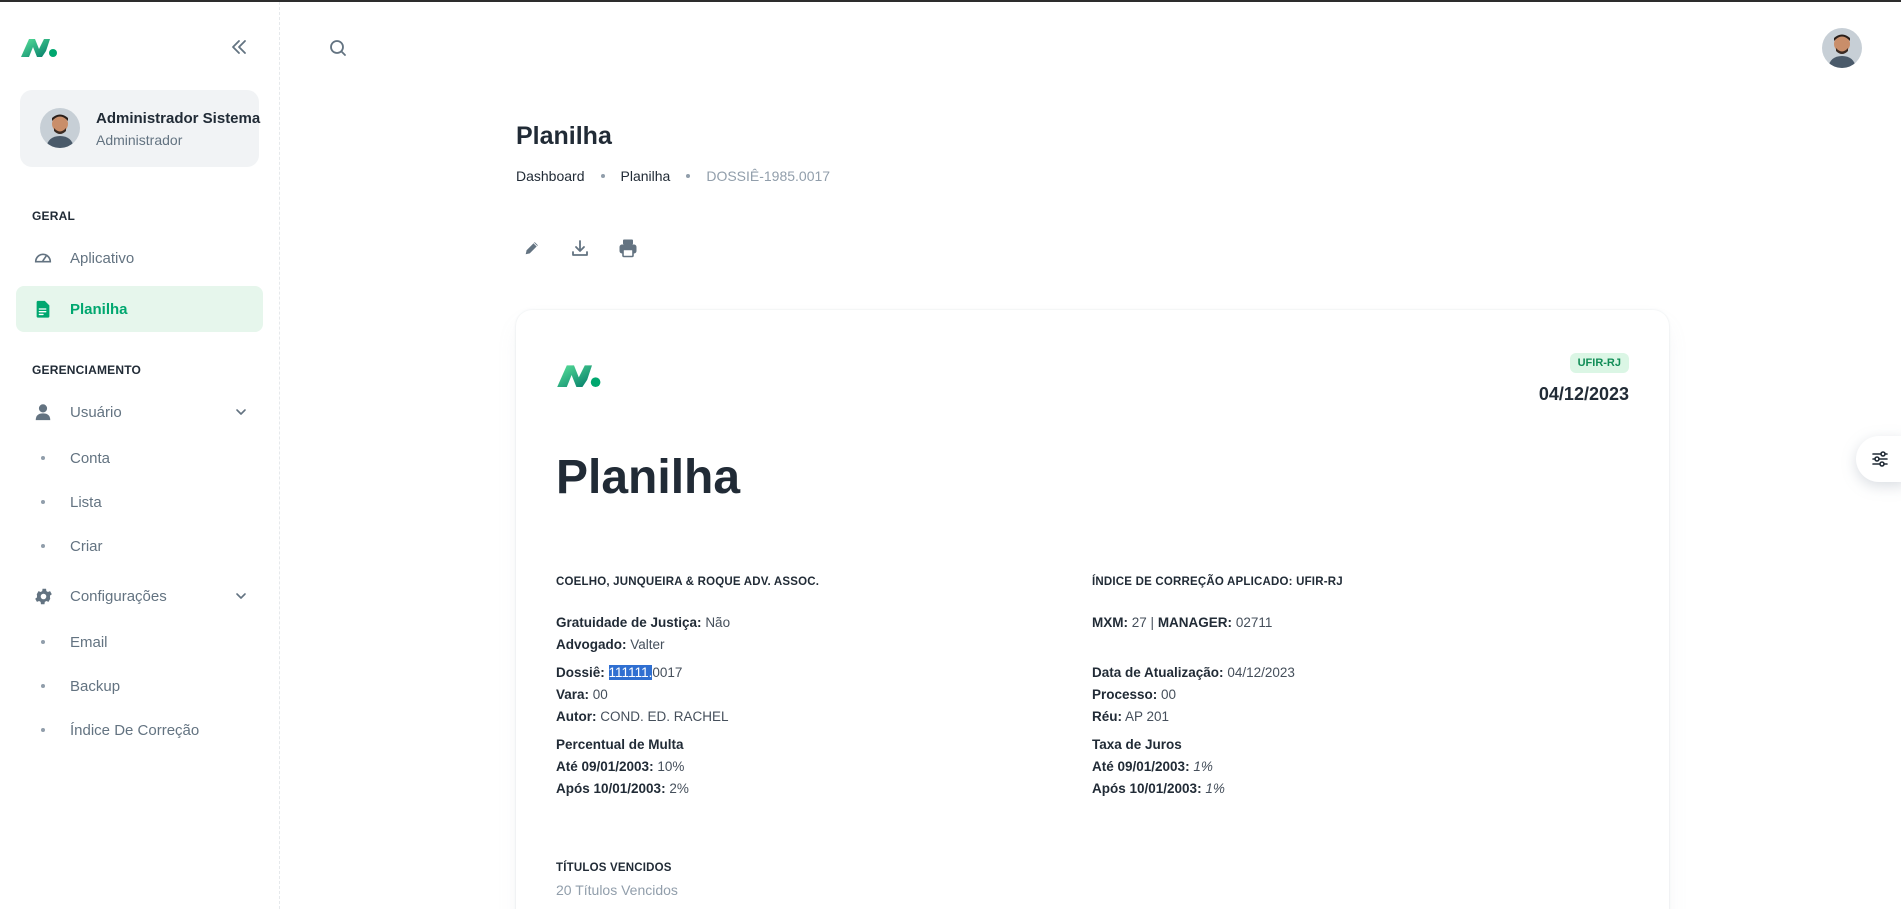 The width and height of the screenshot is (1901, 909). What do you see at coordinates (89, 642) in the screenshot?
I see `sidebar-subitem-label: Email` at bounding box center [89, 642].